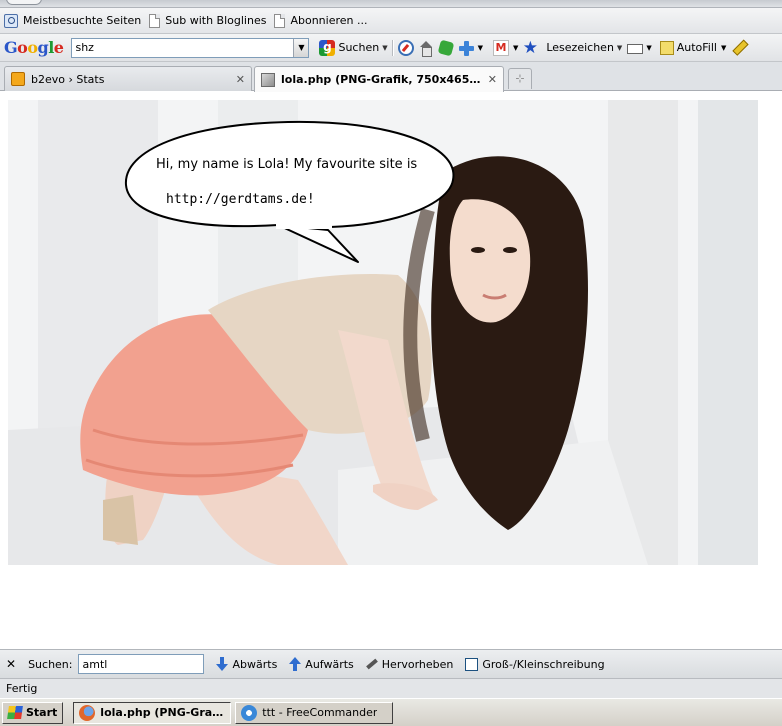 This screenshot has height=726, width=782. What do you see at coordinates (417, 664) in the screenshot?
I see `highlight-label: Hervorheben` at bounding box center [417, 664].